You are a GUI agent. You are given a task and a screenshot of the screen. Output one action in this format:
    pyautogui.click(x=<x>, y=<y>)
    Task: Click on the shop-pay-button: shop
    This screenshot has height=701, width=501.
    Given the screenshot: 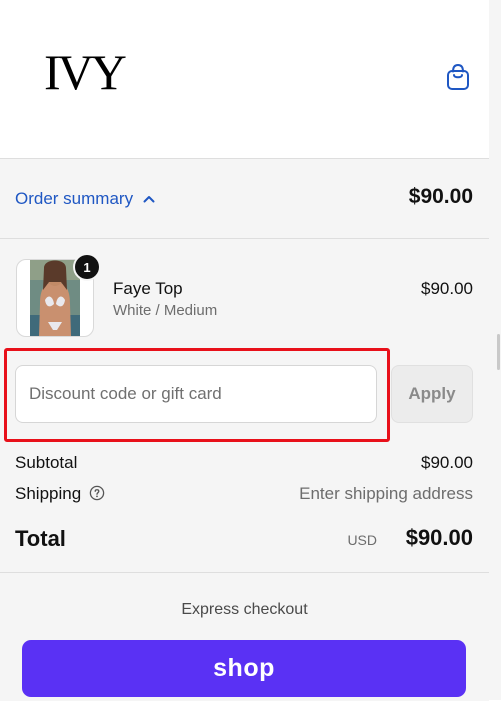 What is the action you would take?
    pyautogui.click(x=244, y=668)
    